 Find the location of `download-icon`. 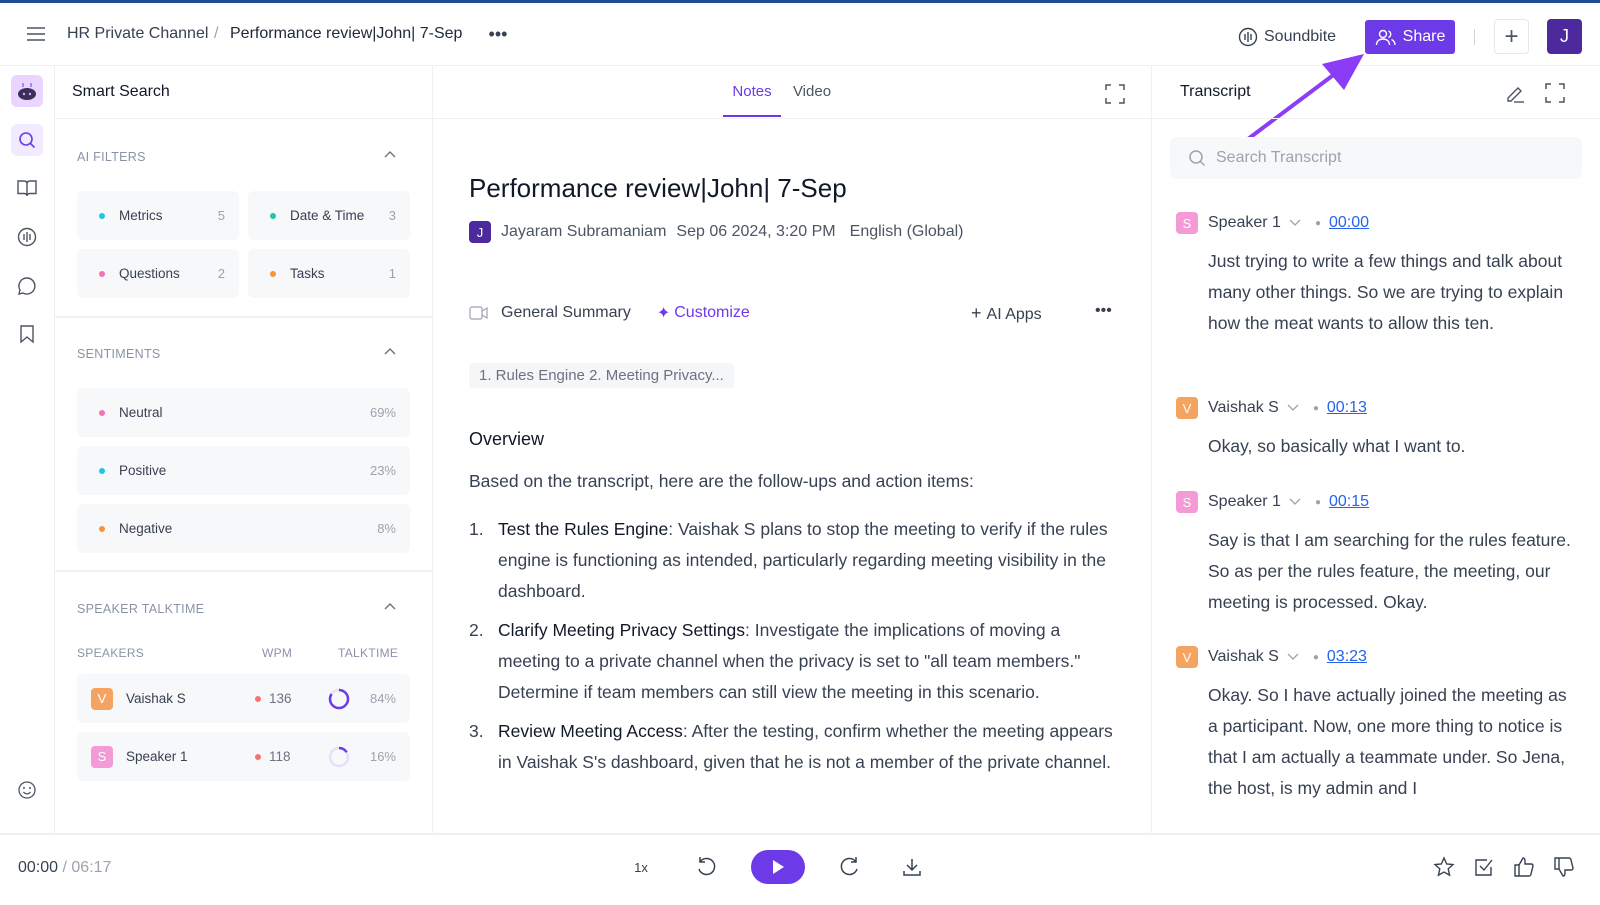

download-icon is located at coordinates (912, 867).